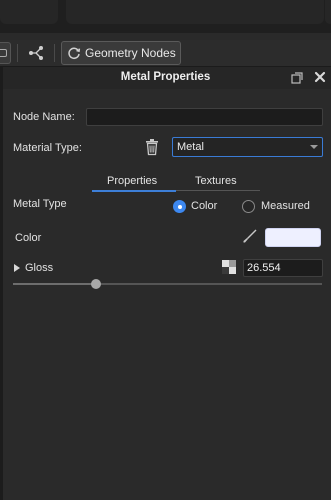 The width and height of the screenshot is (331, 500). Describe the element at coordinates (204, 206) in the screenshot. I see `metal-type-color-label: Color` at that location.